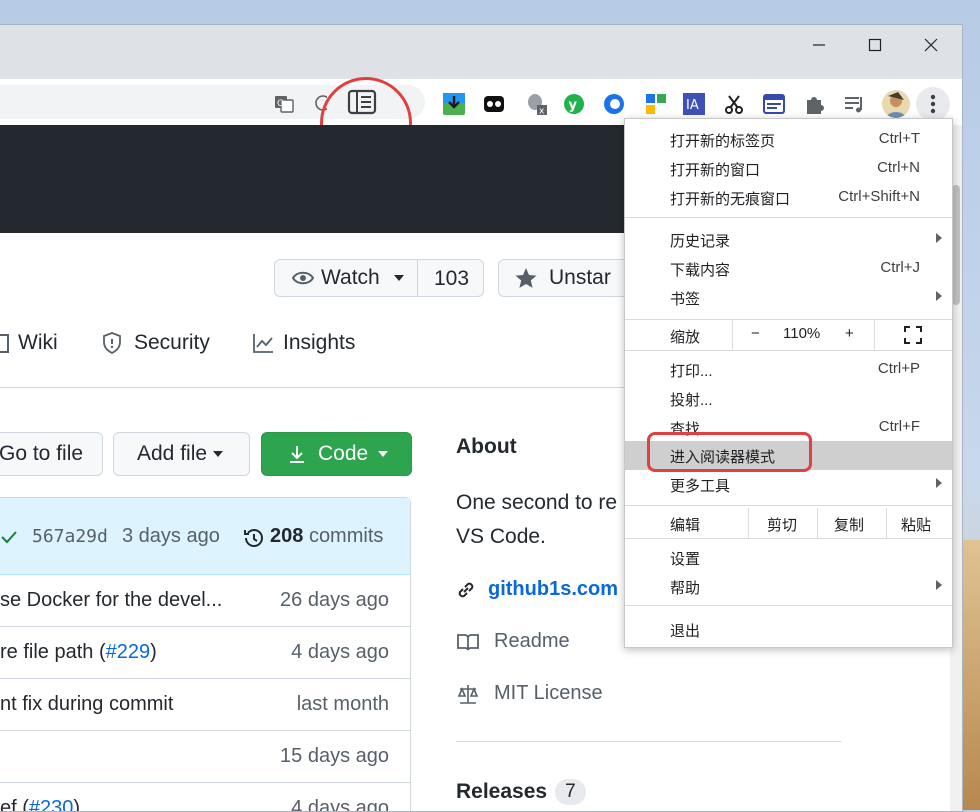  I want to click on chrome-menu-button, so click(933, 104).